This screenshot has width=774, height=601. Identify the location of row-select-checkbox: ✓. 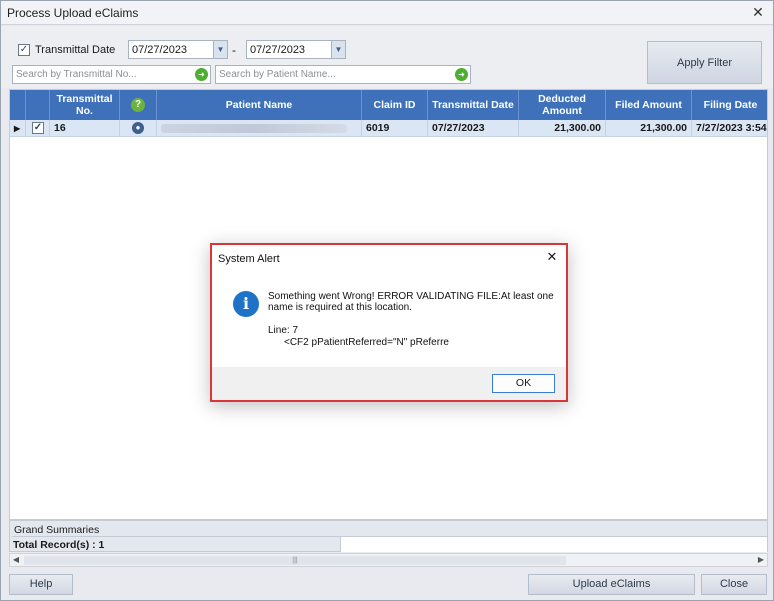
(38, 128).